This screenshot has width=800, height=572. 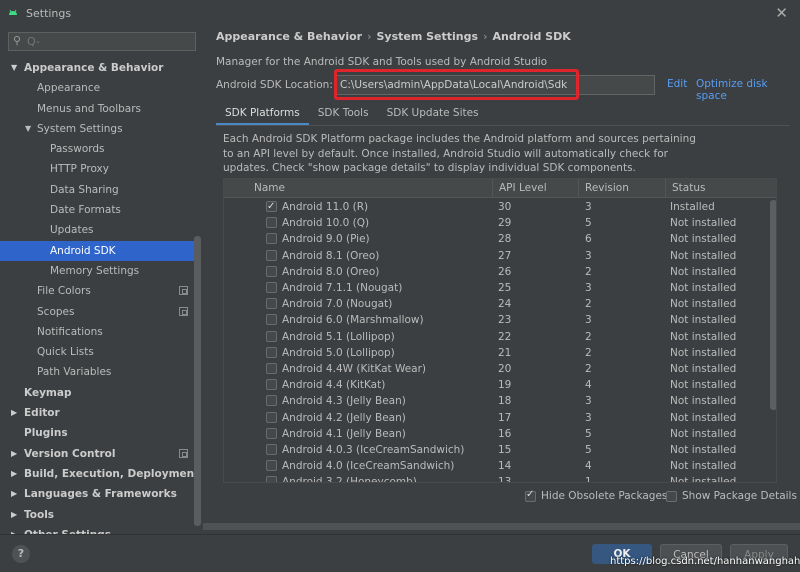 What do you see at coordinates (500, 272) in the screenshot?
I see `table-row: Android 8.0 (Oreo) 26 2 Not installed` at bounding box center [500, 272].